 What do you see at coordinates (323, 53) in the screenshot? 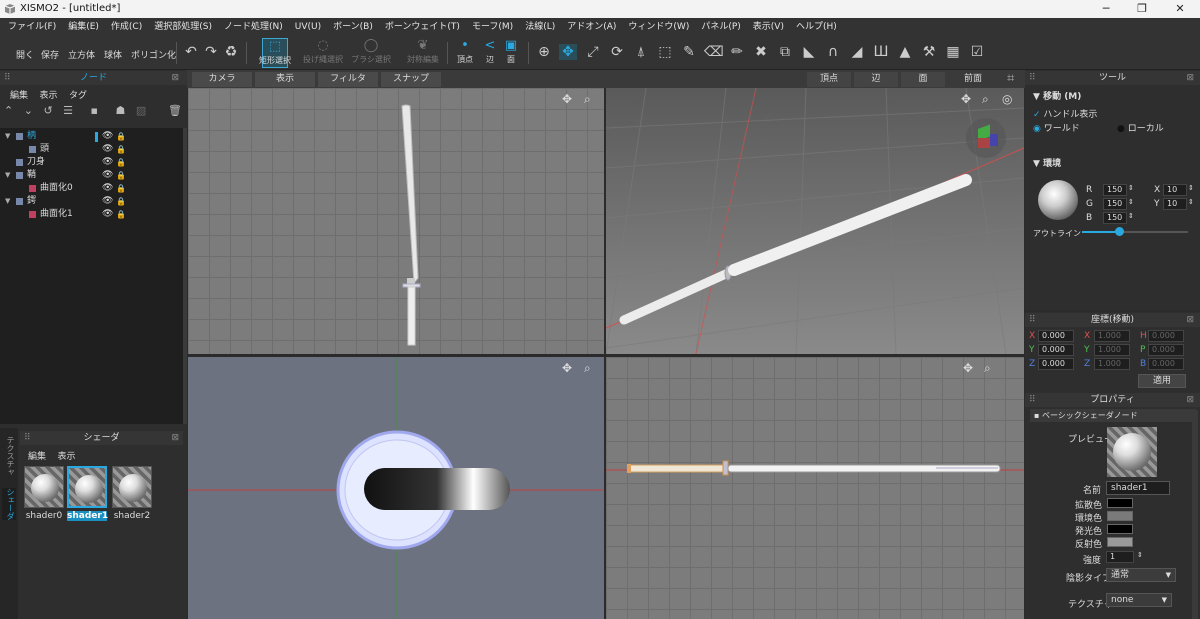
I see `lasso-select-button: ◌ 投げ縄選択` at bounding box center [323, 53].